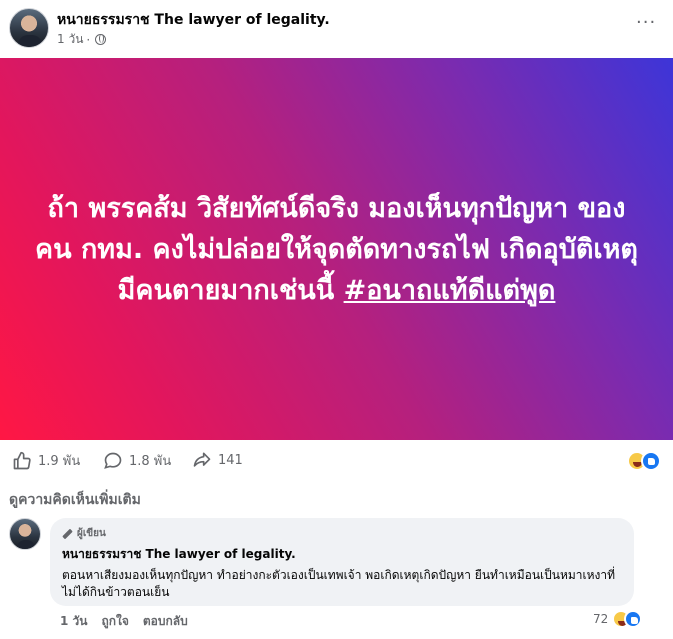  I want to click on reaction-summary, so click(647, 461).